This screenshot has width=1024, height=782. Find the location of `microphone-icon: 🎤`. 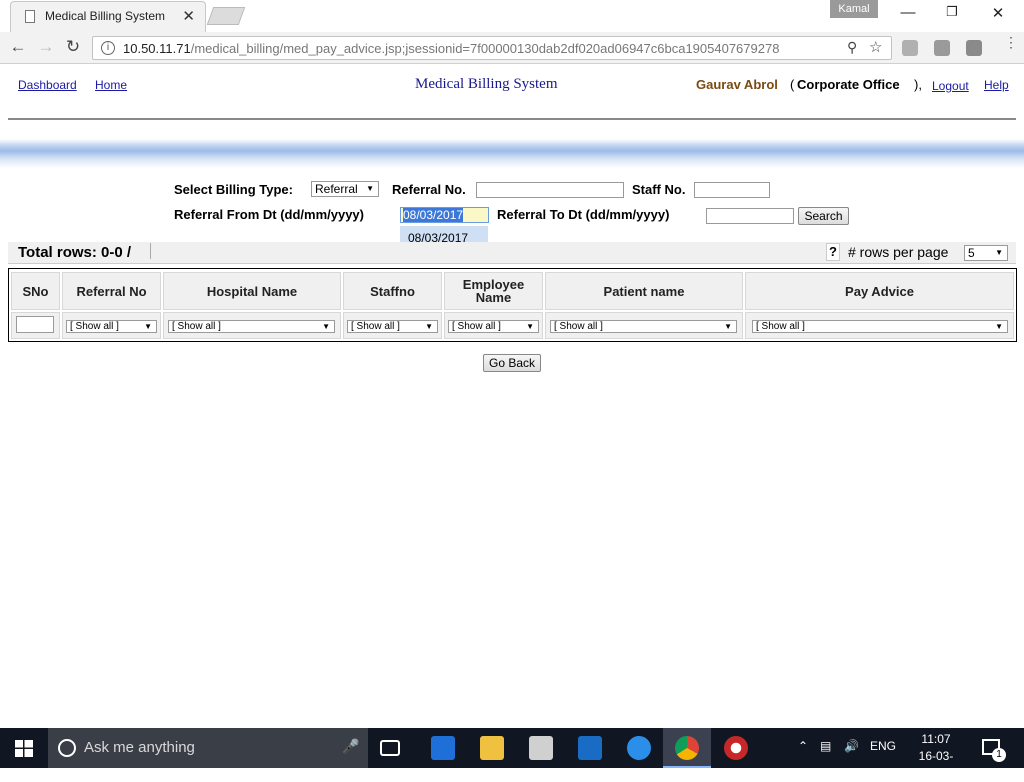

microphone-icon: 🎤 is located at coordinates (350, 746).